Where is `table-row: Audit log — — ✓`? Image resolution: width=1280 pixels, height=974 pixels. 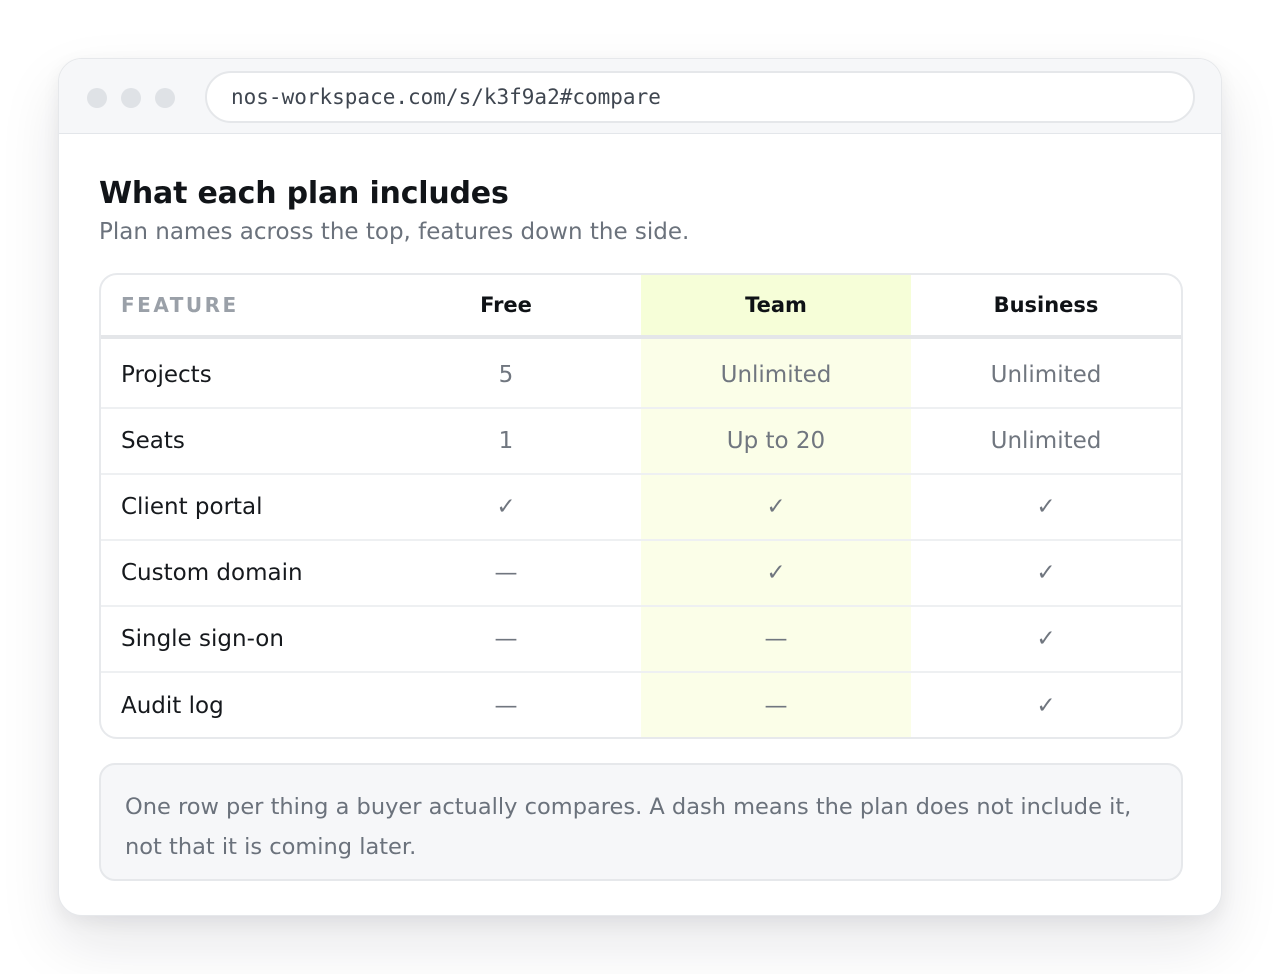 table-row: Audit log — — ✓ is located at coordinates (641, 705).